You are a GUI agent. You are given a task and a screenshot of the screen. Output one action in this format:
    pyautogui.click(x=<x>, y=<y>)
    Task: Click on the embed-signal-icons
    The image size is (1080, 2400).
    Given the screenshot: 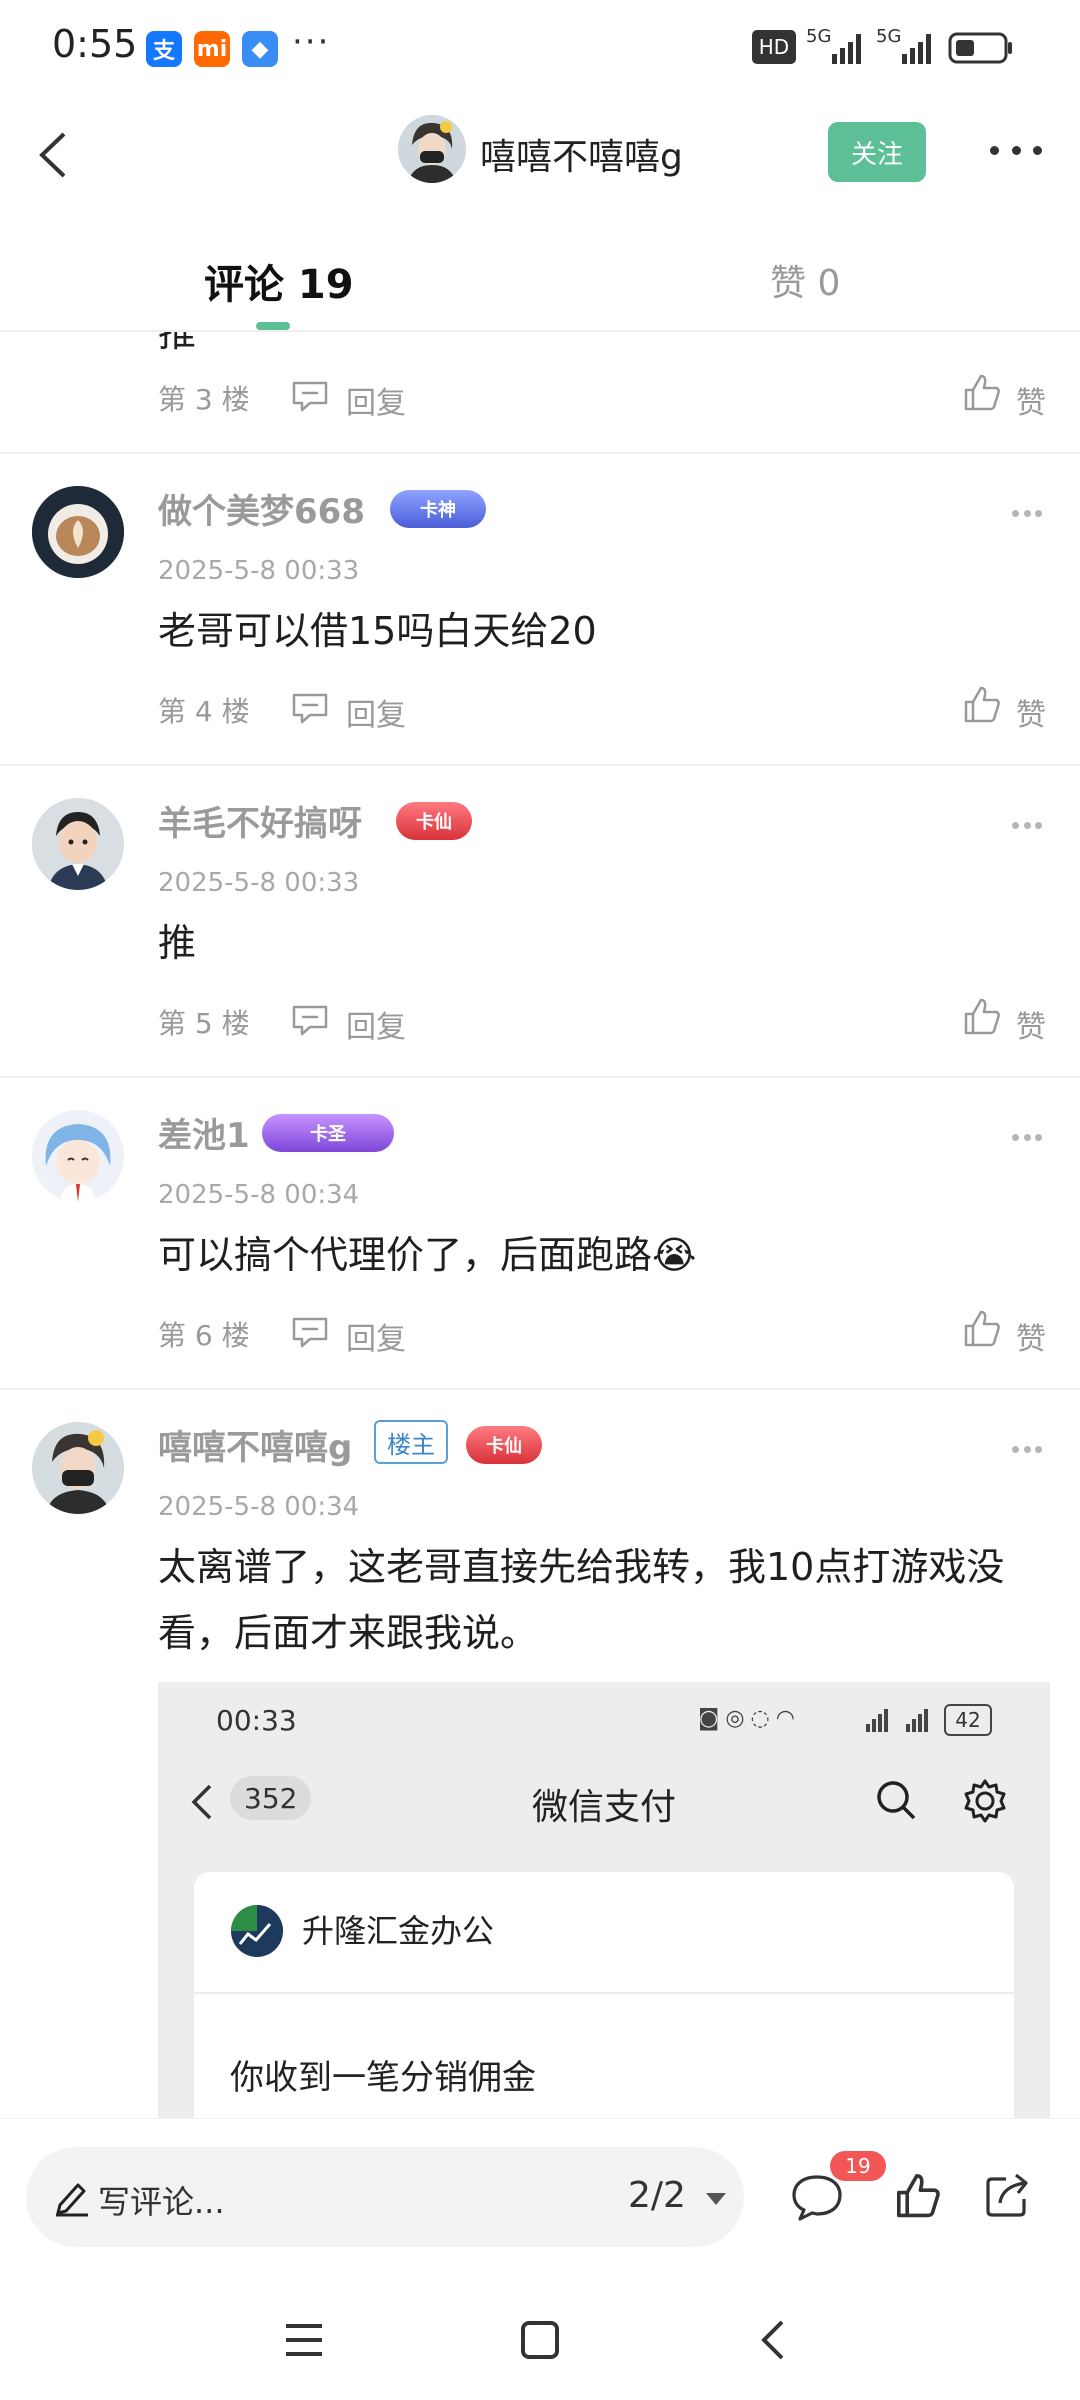 What is the action you would take?
    pyautogui.click(x=907, y=1723)
    